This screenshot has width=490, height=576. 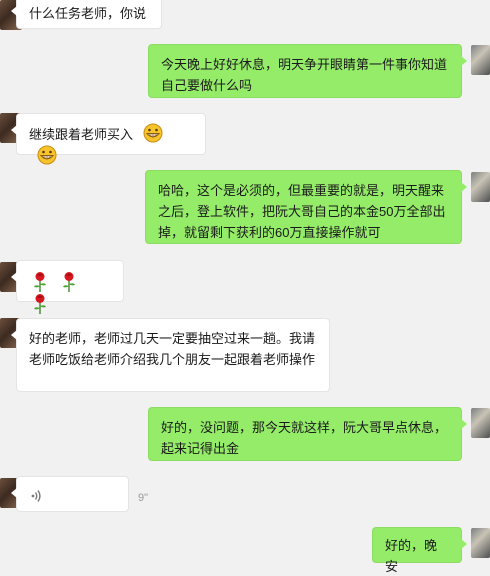 What do you see at coordinates (36, 495) in the screenshot?
I see `voice-icon` at bounding box center [36, 495].